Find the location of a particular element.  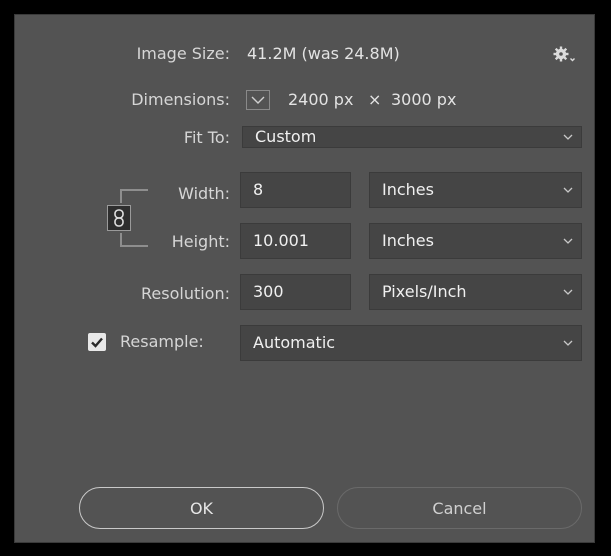

fit-to-value: Custom is located at coordinates (286, 136).